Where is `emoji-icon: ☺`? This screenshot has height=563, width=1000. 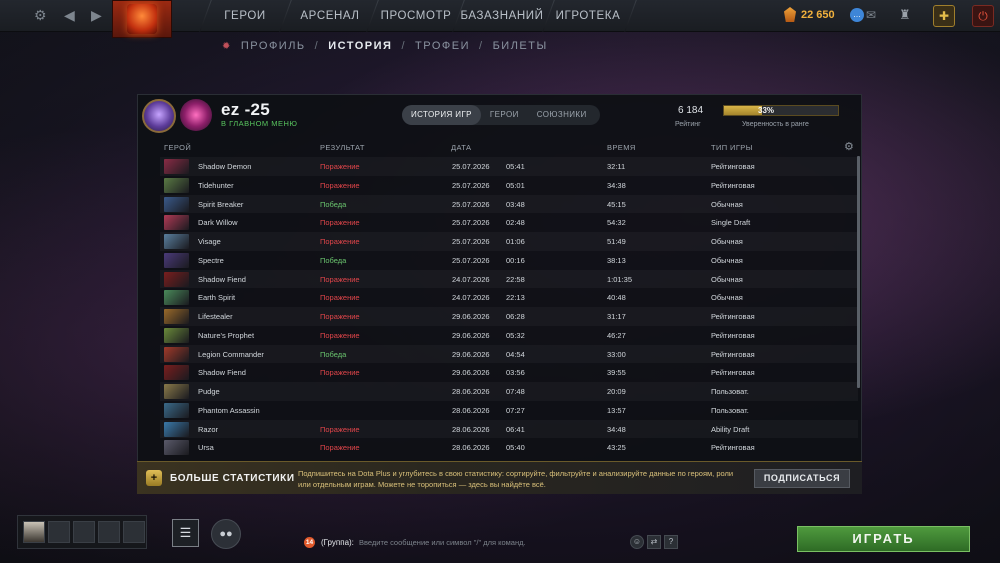 emoji-icon: ☺ is located at coordinates (637, 542).